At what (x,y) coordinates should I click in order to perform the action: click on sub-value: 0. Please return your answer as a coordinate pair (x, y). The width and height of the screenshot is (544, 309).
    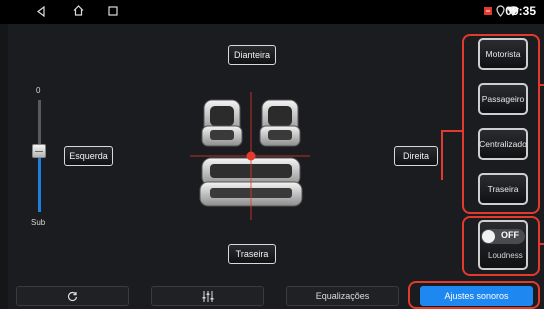
    Looking at the image, I should click on (38, 90).